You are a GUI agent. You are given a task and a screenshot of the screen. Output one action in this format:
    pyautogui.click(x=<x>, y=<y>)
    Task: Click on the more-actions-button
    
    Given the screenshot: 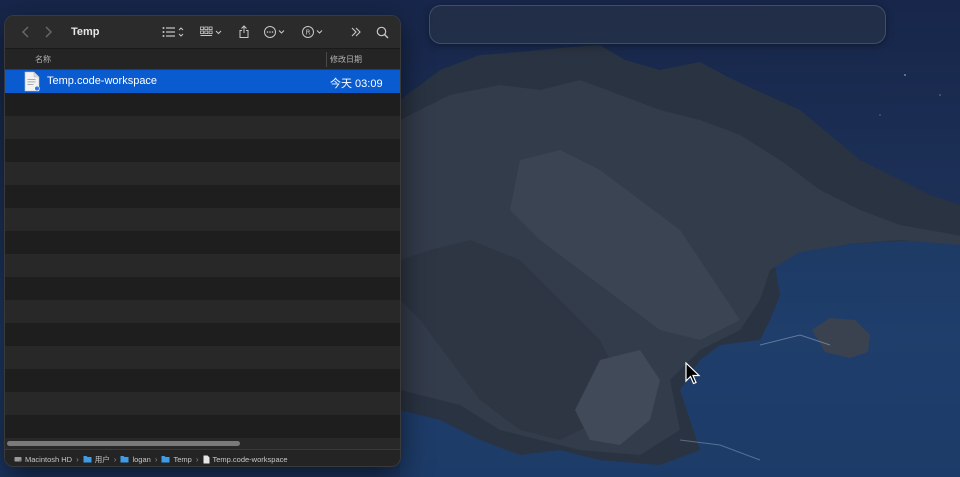 What is the action you would take?
    pyautogui.click(x=276, y=32)
    